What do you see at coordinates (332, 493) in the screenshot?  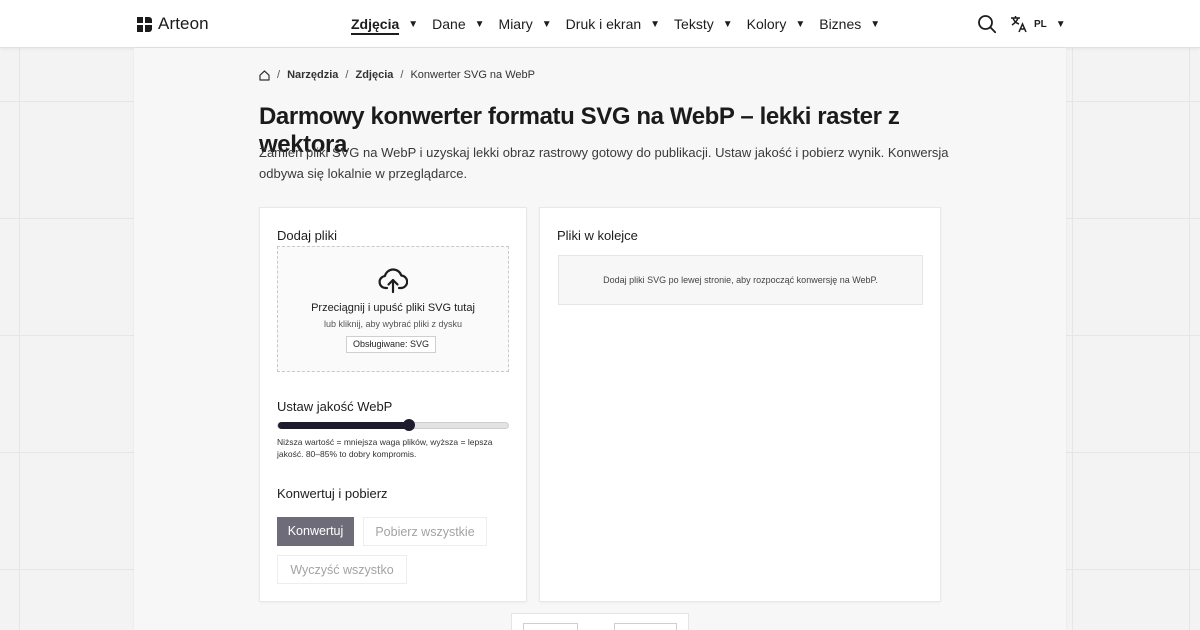 I see `convert-section-title: Konwertuj i pobierz` at bounding box center [332, 493].